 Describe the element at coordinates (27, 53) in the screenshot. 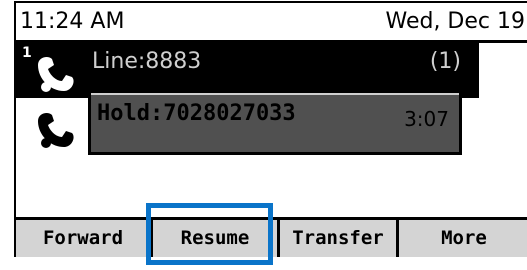

I see `line-number: 1` at that location.